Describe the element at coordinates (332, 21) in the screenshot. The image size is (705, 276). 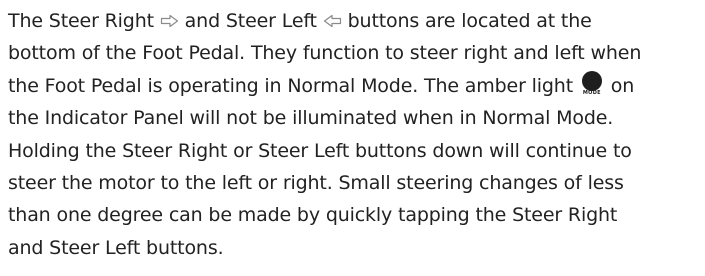
I see `steer-left-arrow-icon` at that location.